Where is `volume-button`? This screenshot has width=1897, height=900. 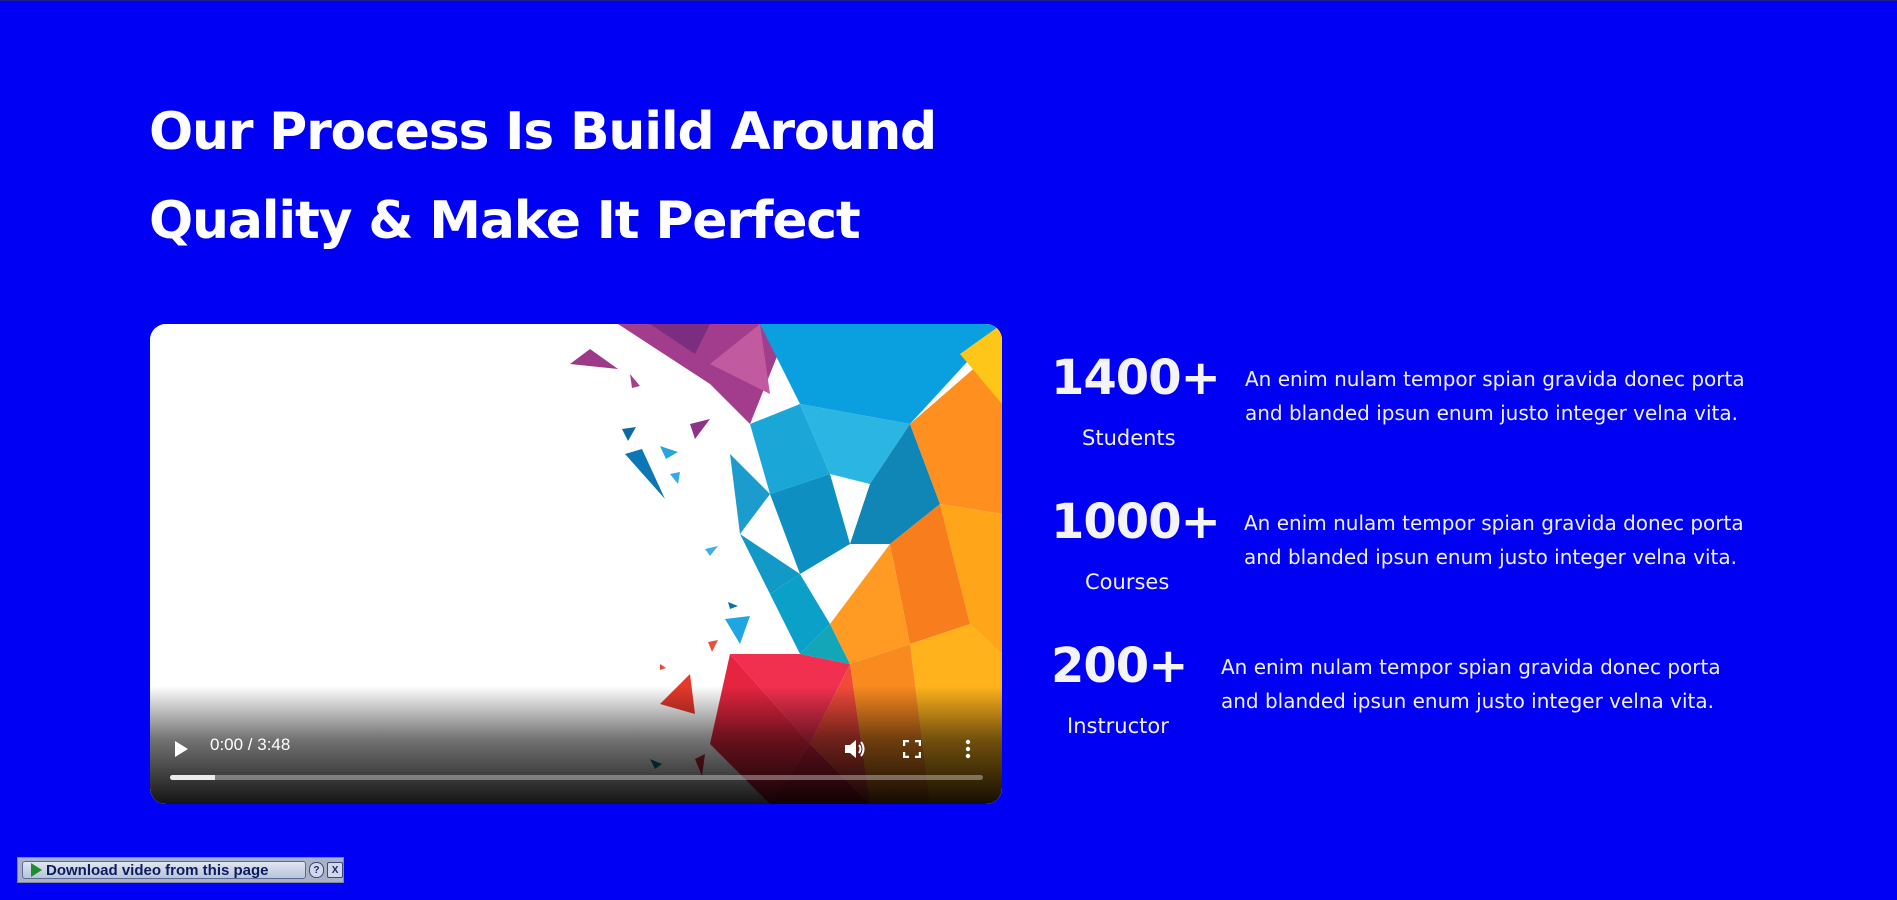 volume-button is located at coordinates (855, 749).